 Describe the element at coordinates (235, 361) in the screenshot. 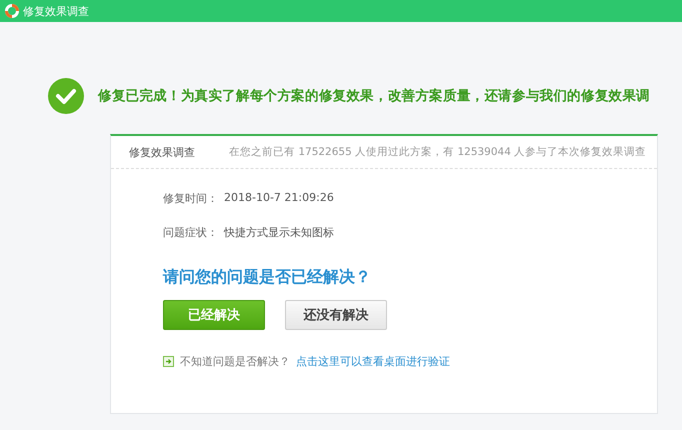

I see `hint-text: 不知道问题是否解决？` at that location.